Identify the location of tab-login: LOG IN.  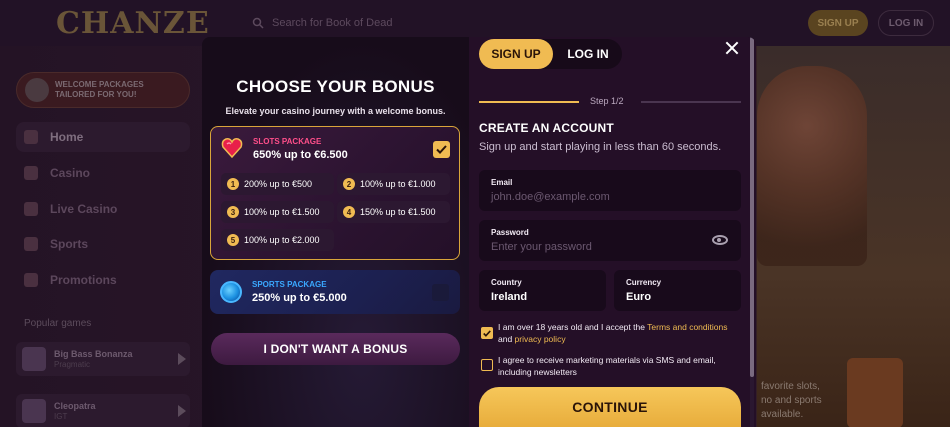
(588, 54).